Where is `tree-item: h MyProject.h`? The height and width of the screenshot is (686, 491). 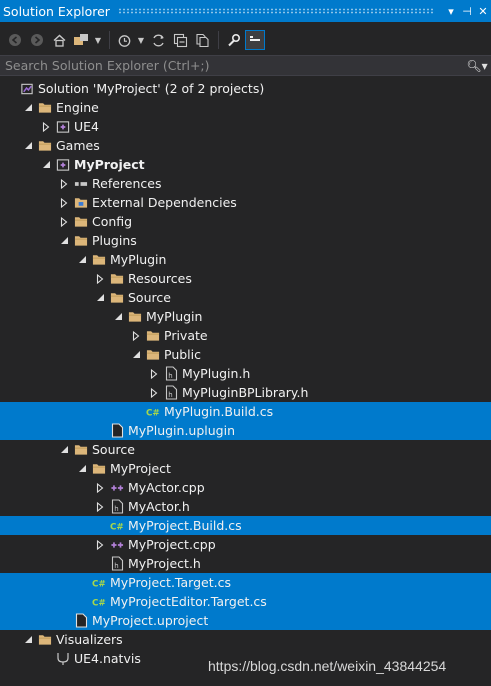
tree-item: h MyProject.h is located at coordinates (245, 563).